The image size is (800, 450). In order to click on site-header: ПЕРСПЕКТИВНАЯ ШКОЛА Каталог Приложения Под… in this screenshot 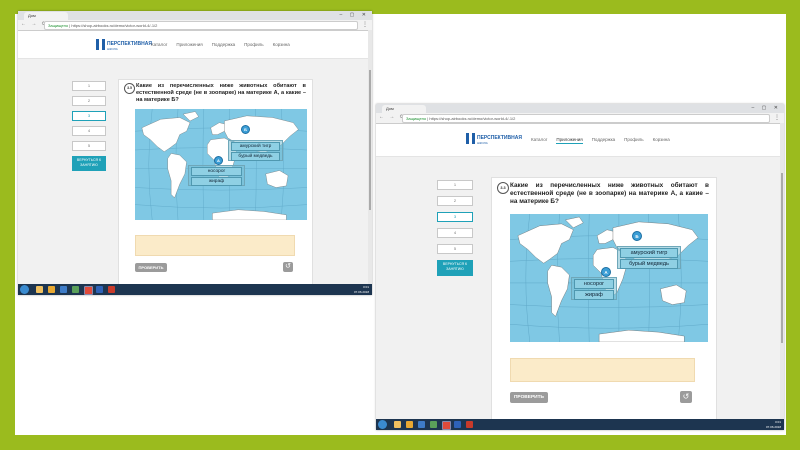, I will do `click(580, 140)`.